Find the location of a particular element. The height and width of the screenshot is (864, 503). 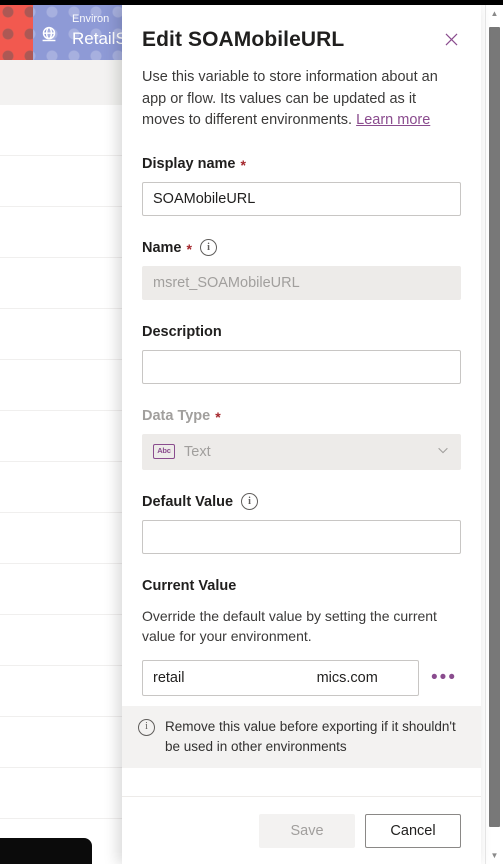

banner-red-dot-pattern is located at coordinates (16, 32).